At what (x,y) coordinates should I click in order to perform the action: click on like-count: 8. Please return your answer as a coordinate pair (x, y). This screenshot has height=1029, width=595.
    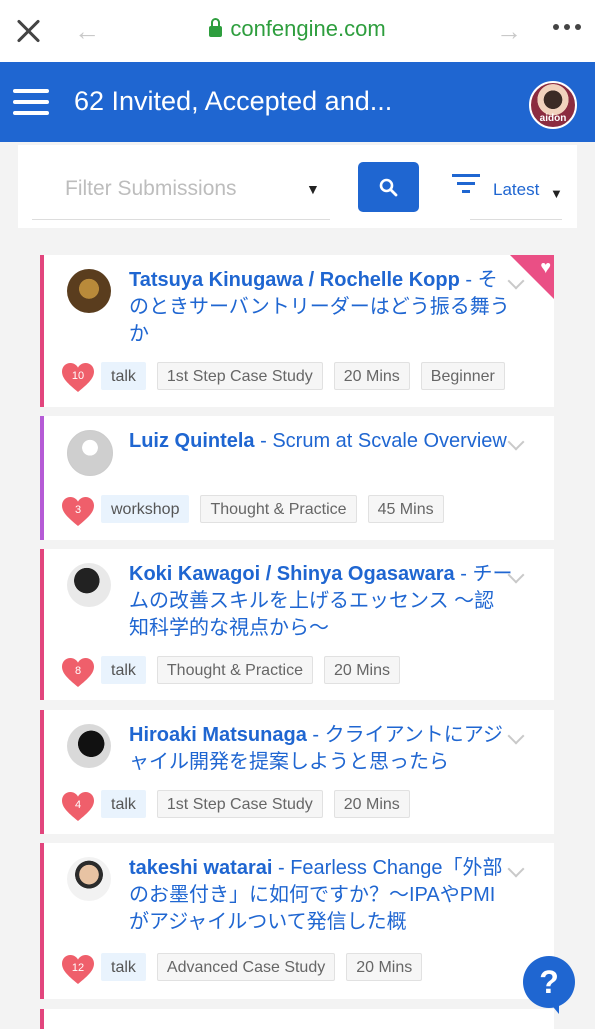
    Looking at the image, I should click on (78, 671).